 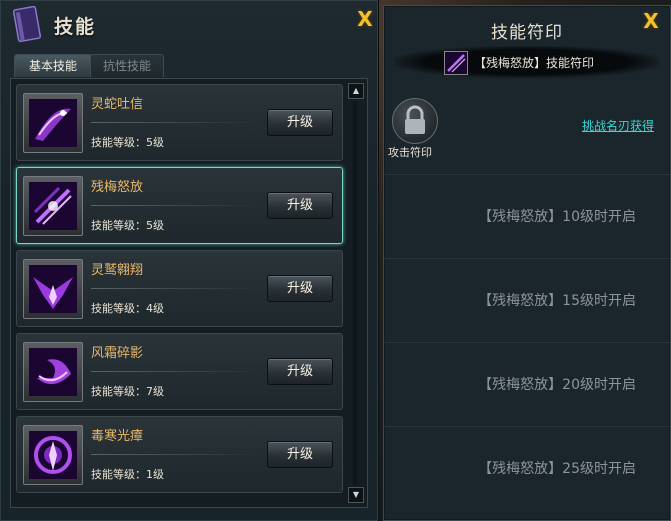 I want to click on skill-name: 风霜碎影, so click(x=117, y=353).